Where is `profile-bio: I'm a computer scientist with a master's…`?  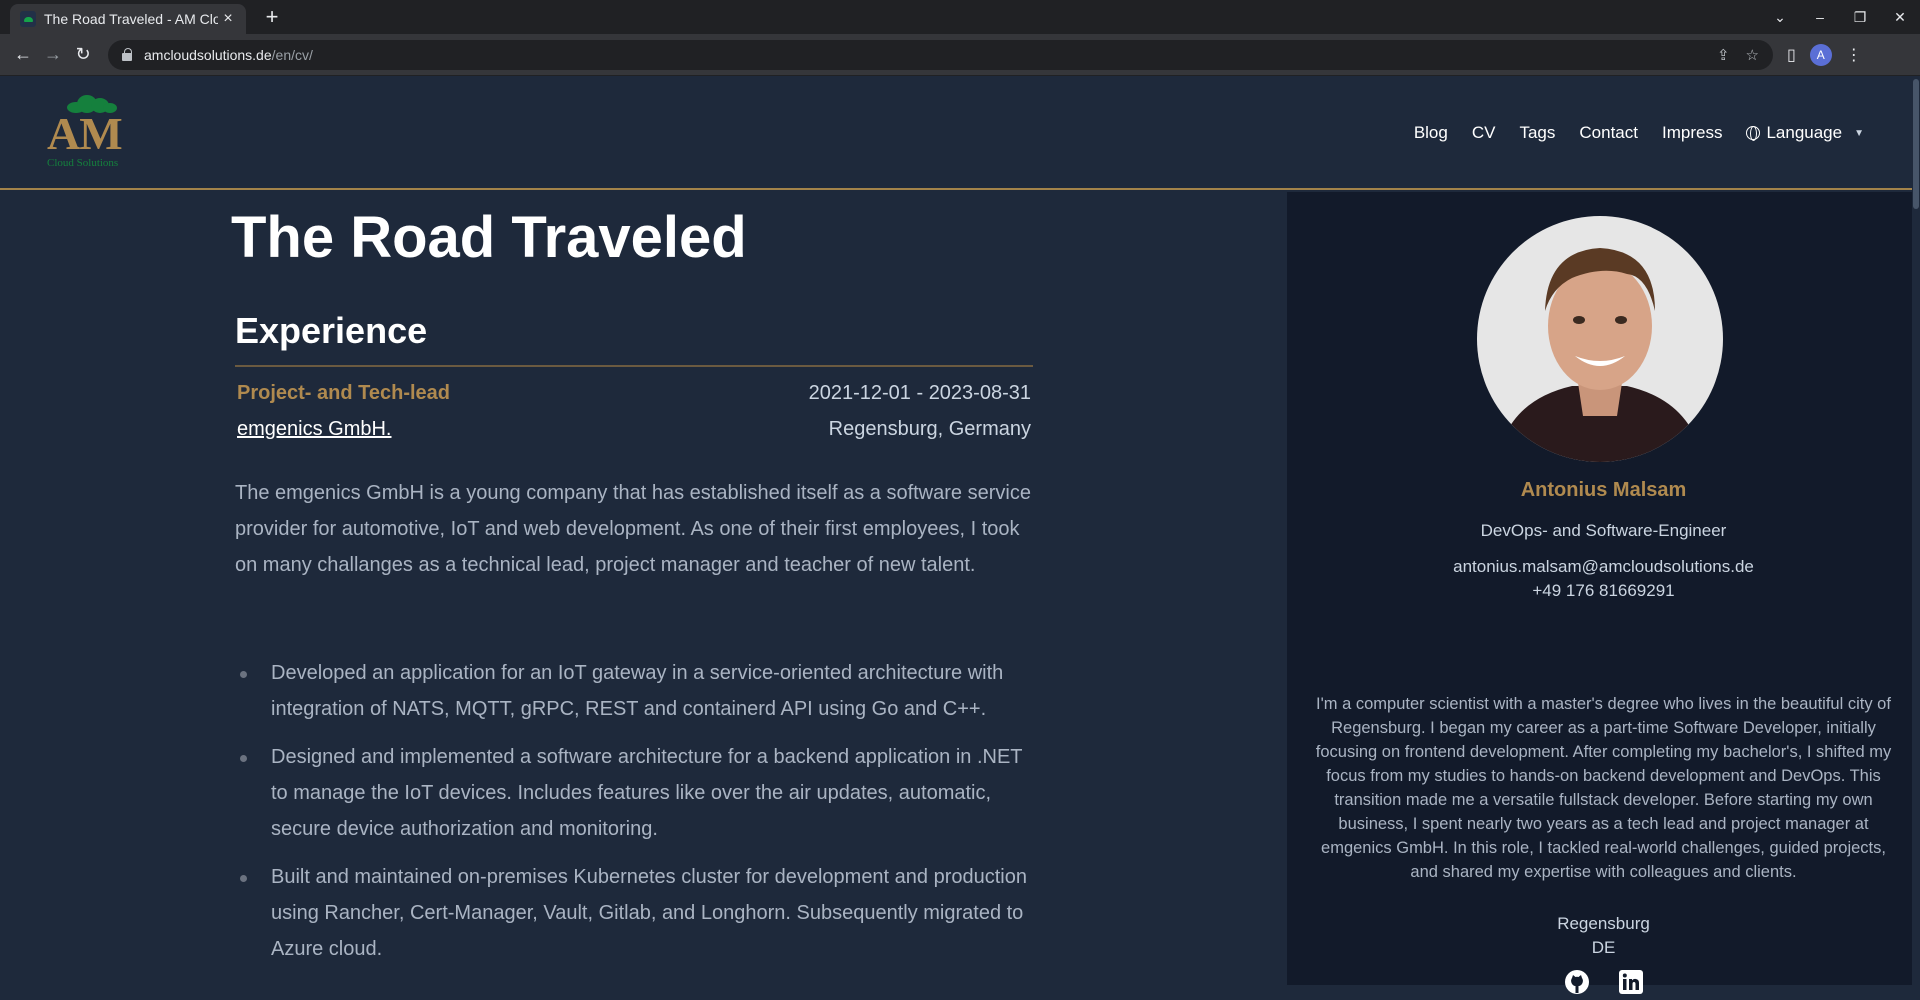 profile-bio: I'm a computer scientist with a master's… is located at coordinates (1603, 788).